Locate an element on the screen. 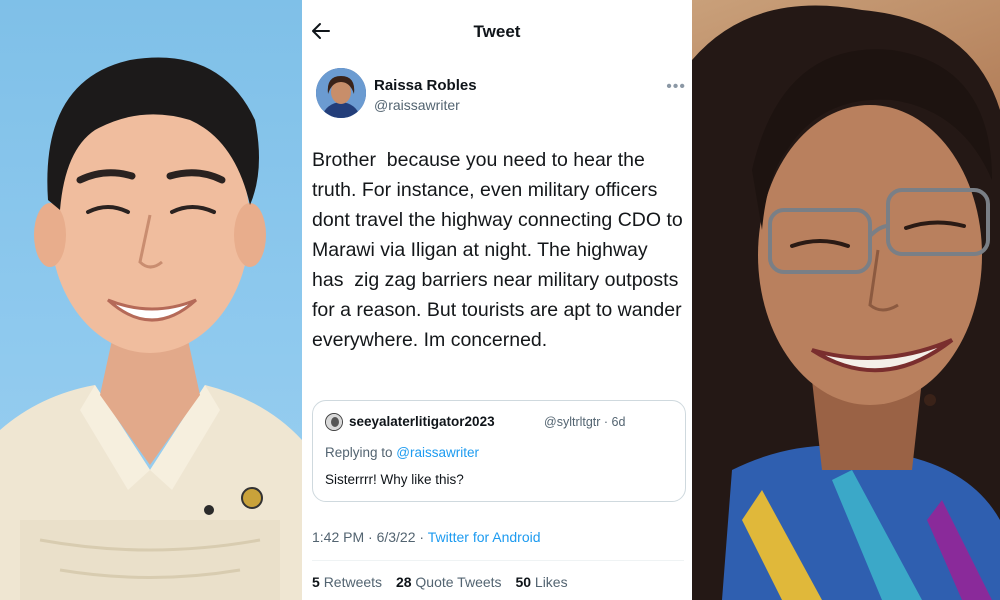  retweets-stat: 5 Retweets is located at coordinates (347, 582).